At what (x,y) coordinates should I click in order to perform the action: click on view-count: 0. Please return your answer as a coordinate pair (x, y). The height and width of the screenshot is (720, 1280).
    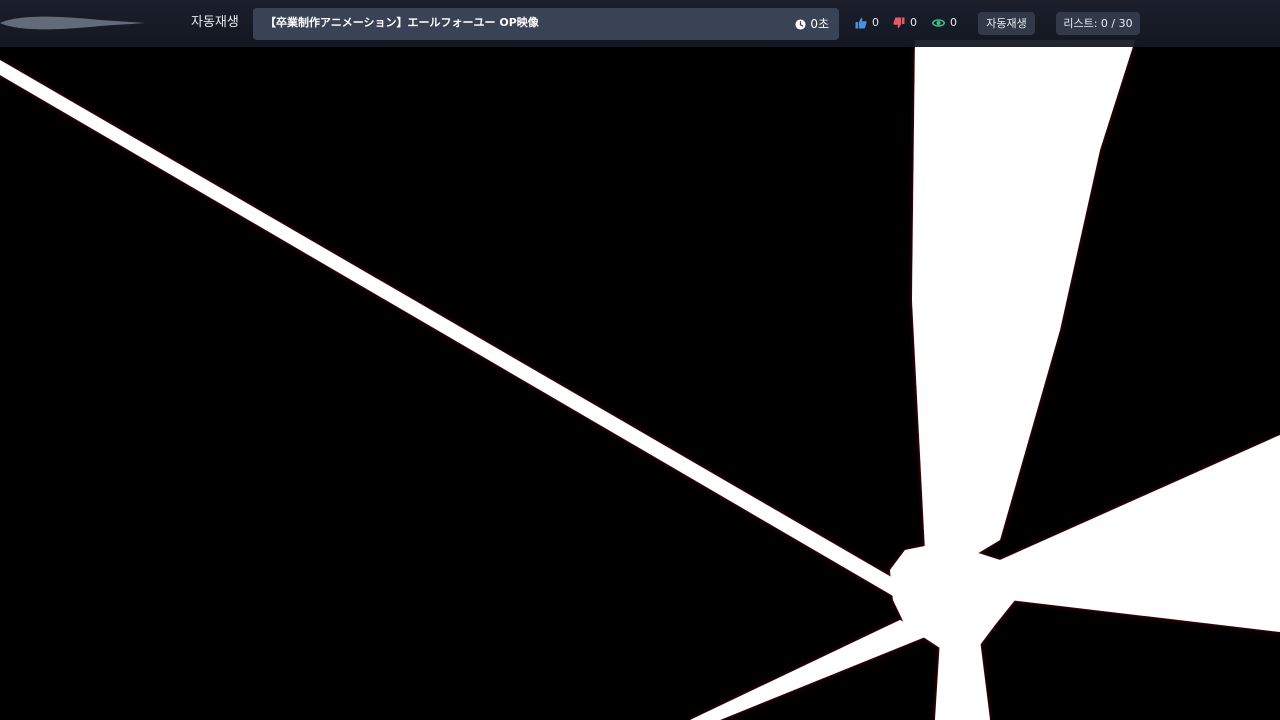
    Looking at the image, I should click on (944, 23).